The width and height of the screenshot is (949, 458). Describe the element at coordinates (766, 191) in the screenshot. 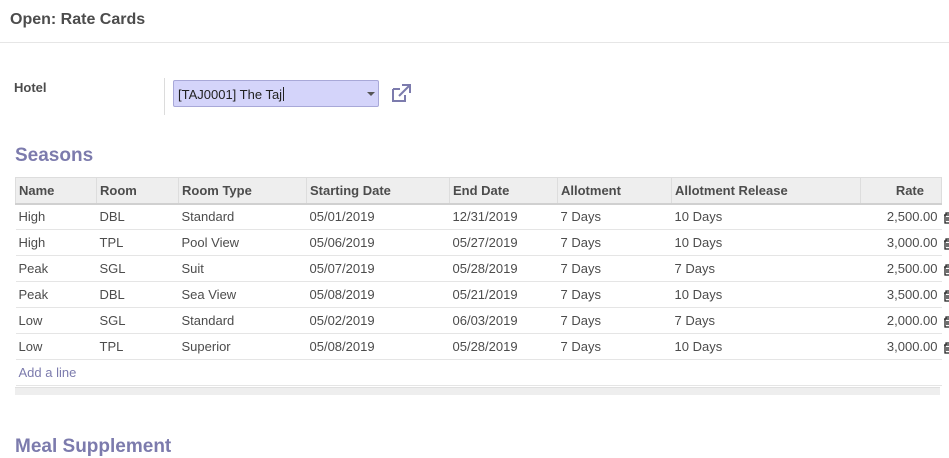

I see `column-header-allotment-release: Allotment Release` at that location.